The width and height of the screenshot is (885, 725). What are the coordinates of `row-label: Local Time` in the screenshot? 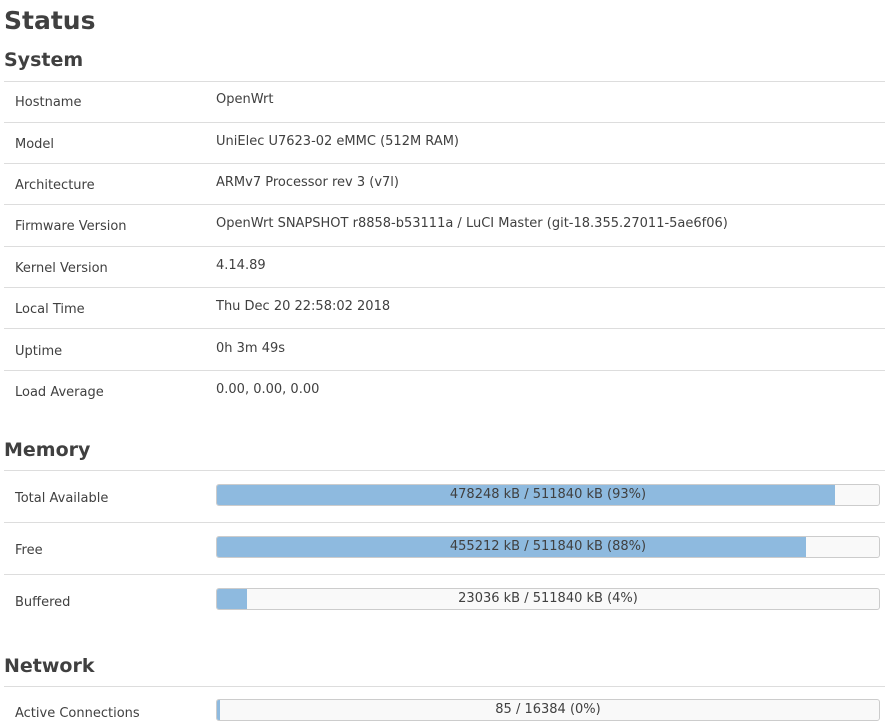 It's located at (50, 309).